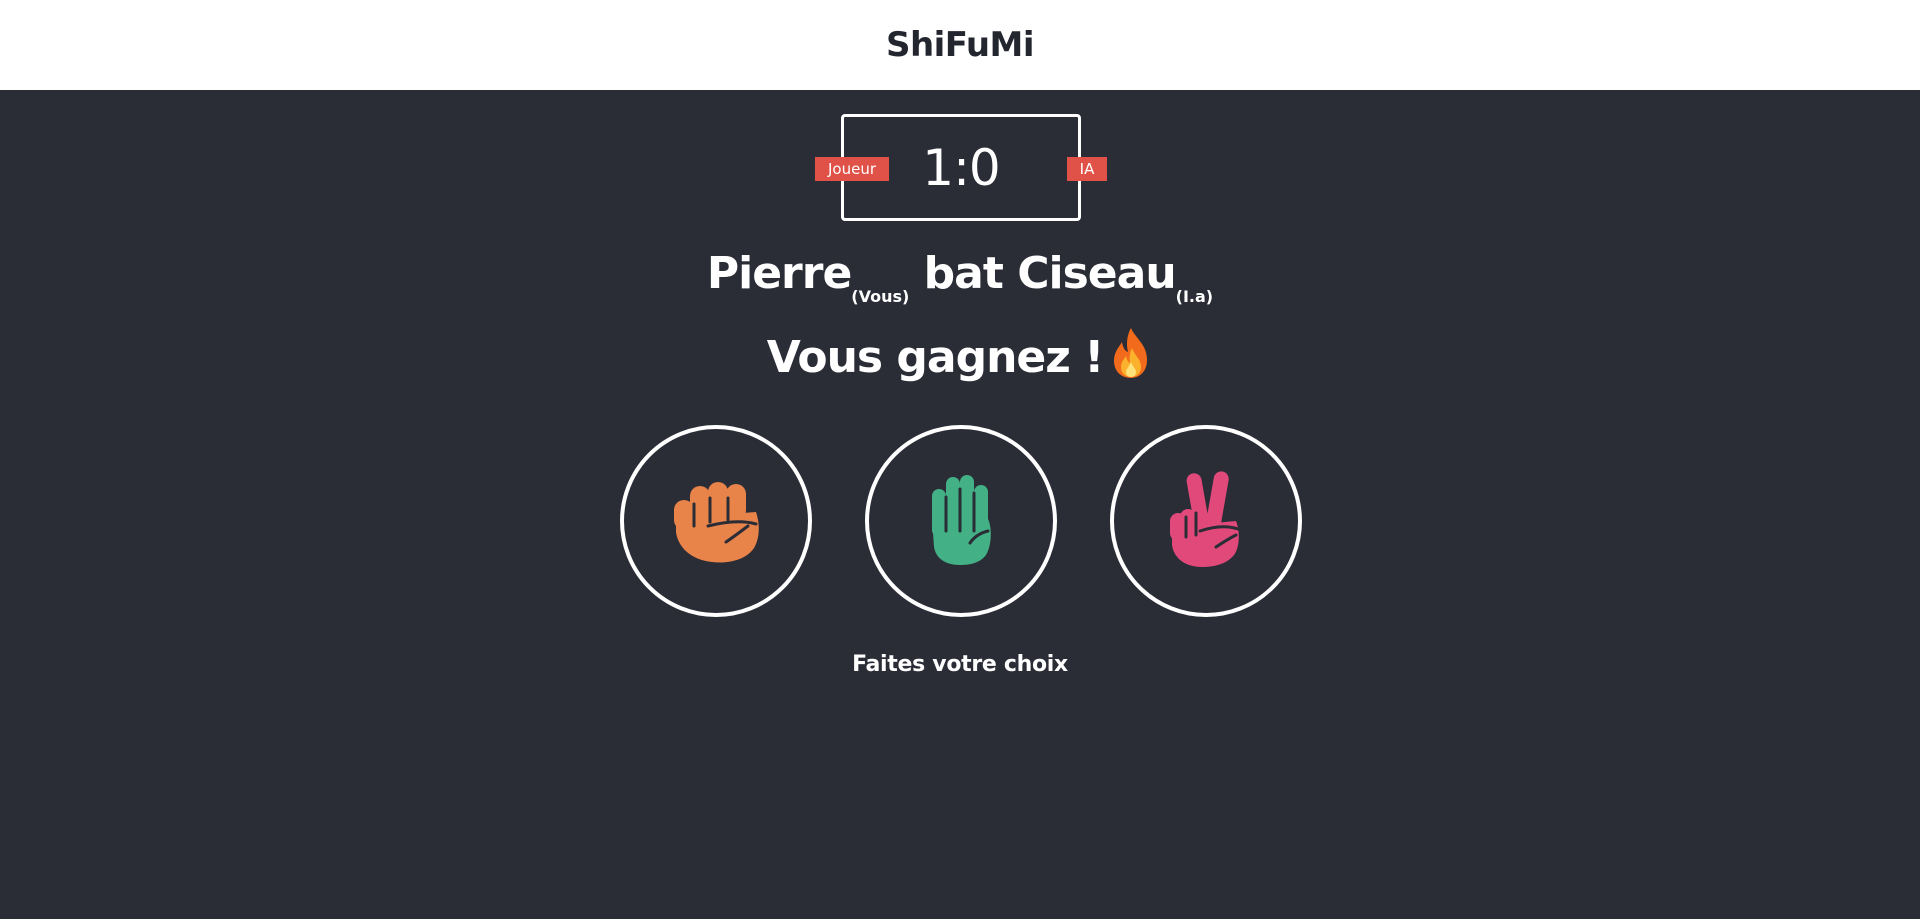  Describe the element at coordinates (880, 296) in the screenshot. I see `player-tag: (Vous)` at that location.